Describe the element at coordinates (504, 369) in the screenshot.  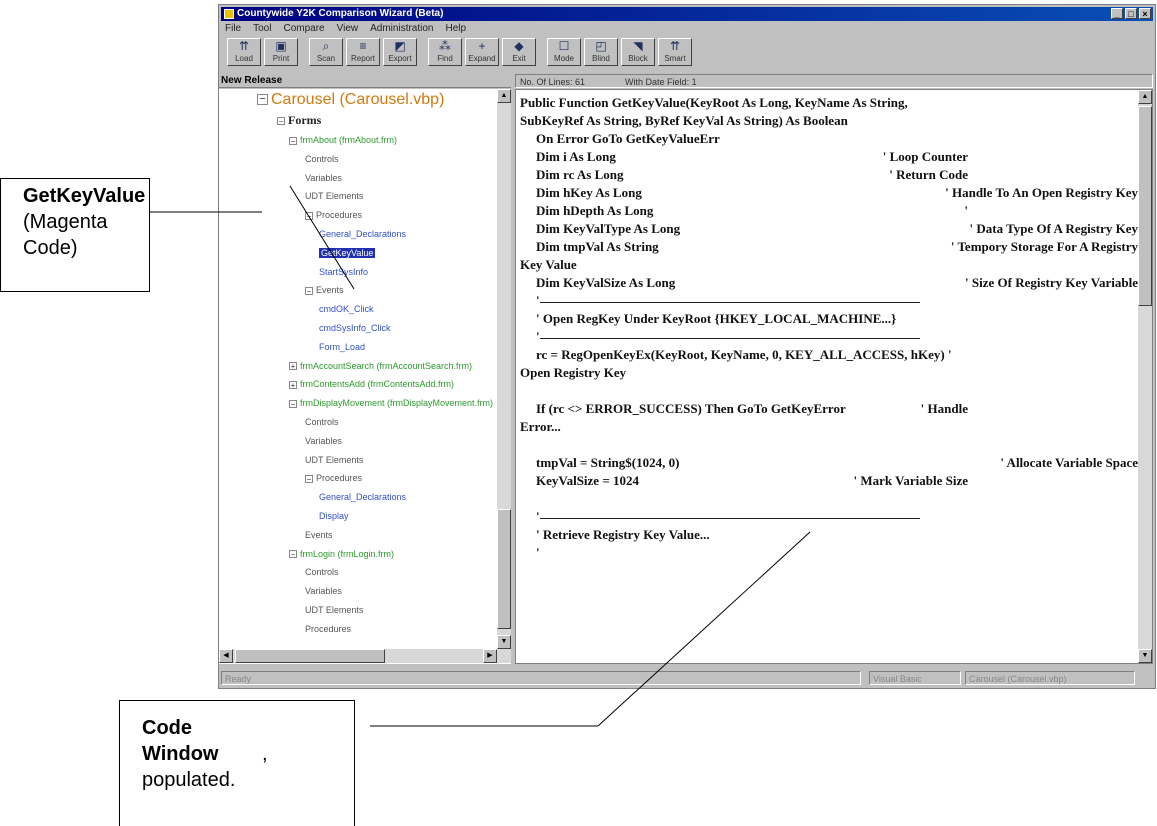
I see `tree-vertical-scrollbar: ▲ ▼` at that location.